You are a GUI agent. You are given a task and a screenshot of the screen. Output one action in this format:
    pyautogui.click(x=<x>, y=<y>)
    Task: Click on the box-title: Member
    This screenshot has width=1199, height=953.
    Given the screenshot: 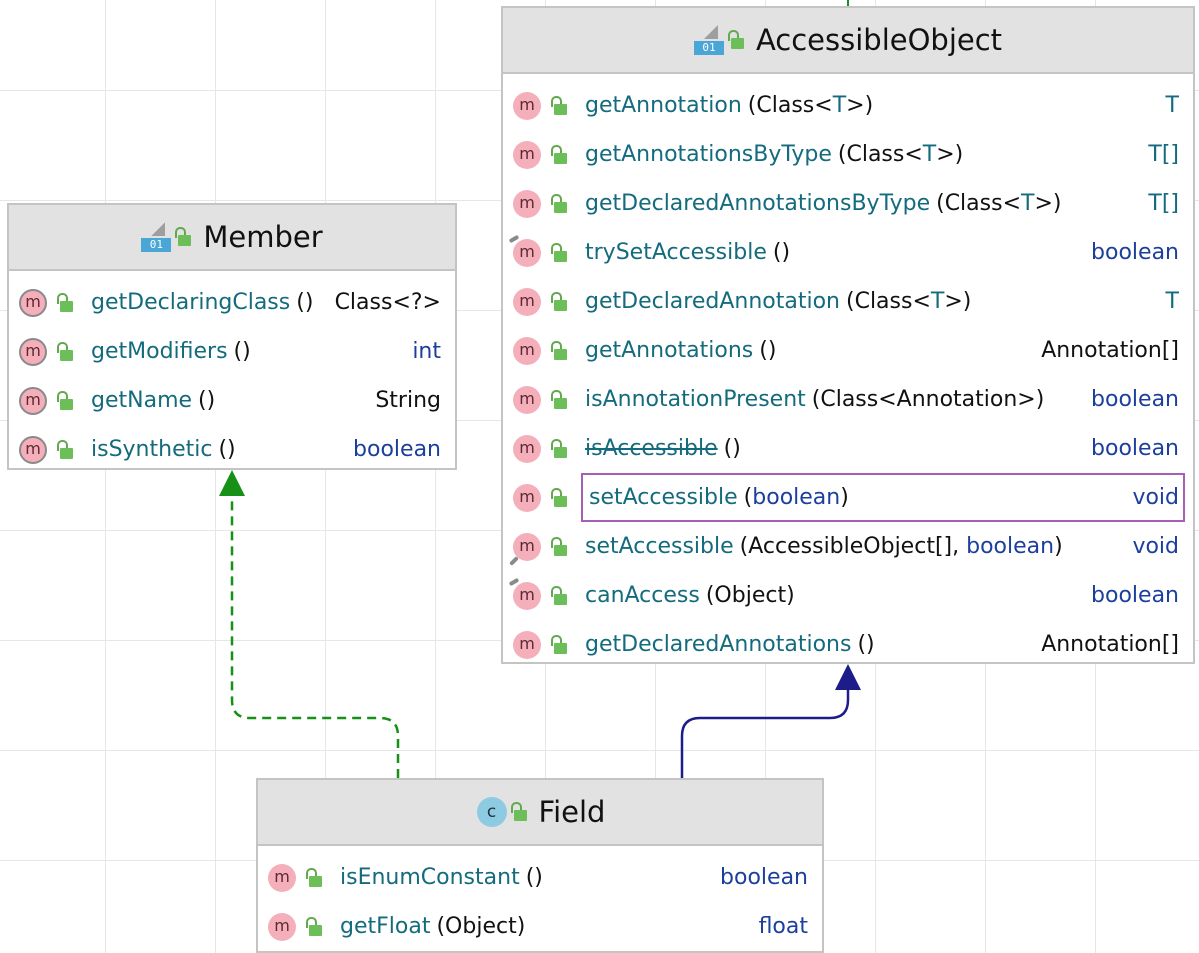 What is the action you would take?
    pyautogui.click(x=263, y=237)
    